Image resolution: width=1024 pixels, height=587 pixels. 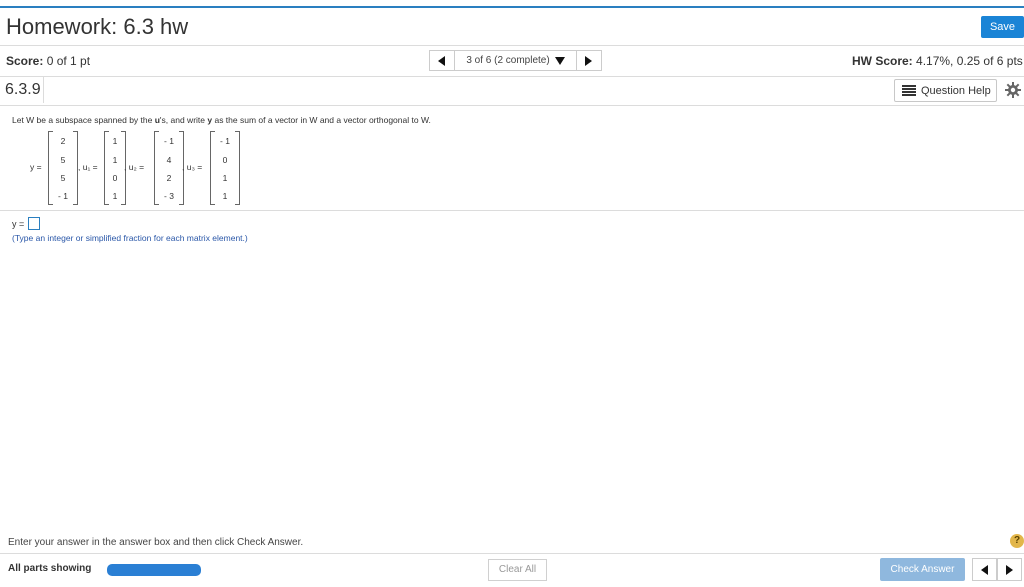 What do you see at coordinates (169, 196) in the screenshot?
I see `matrix-cell: - 3` at bounding box center [169, 196].